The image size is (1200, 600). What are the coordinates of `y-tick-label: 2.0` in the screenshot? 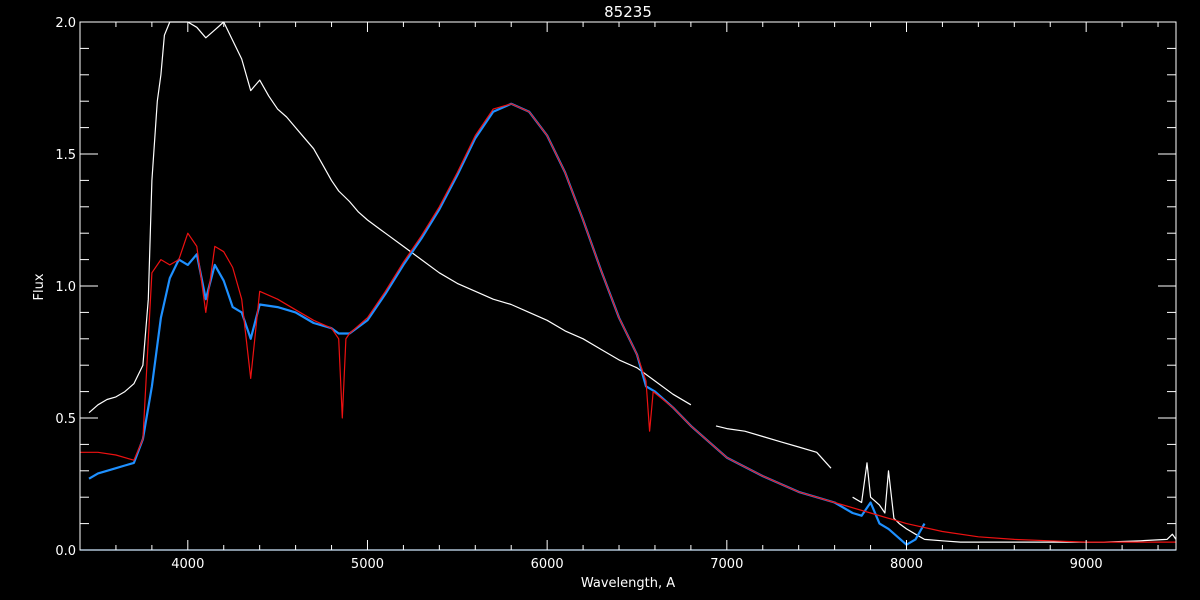 It's located at (65, 23).